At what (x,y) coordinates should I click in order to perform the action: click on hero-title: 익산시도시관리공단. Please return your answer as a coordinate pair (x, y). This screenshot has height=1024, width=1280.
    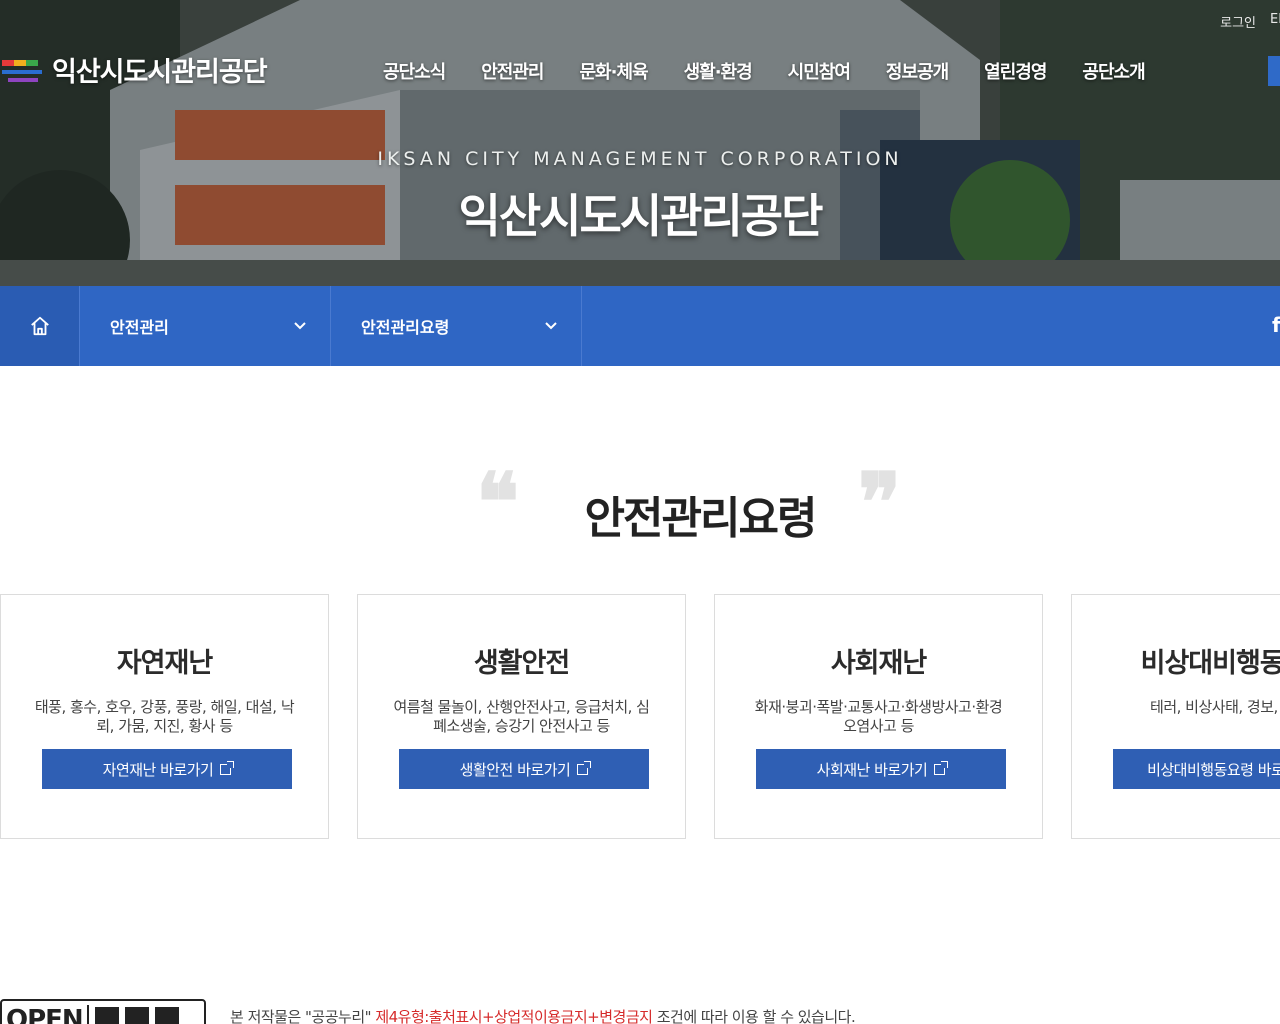
    Looking at the image, I should click on (641, 216).